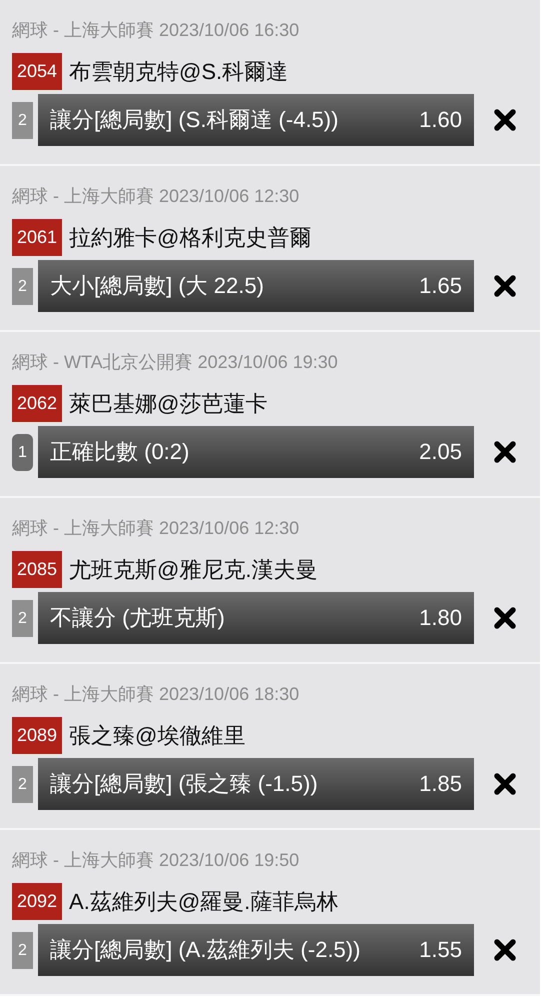 The image size is (549, 1000). What do you see at coordinates (190, 238) in the screenshot?
I see `match-name: 拉約雅卡@格利克史普爾` at bounding box center [190, 238].